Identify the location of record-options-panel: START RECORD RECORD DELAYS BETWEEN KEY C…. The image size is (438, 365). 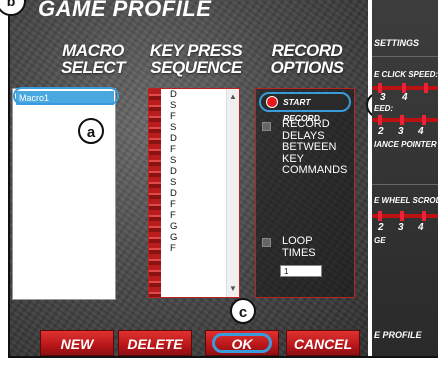
(305, 193).